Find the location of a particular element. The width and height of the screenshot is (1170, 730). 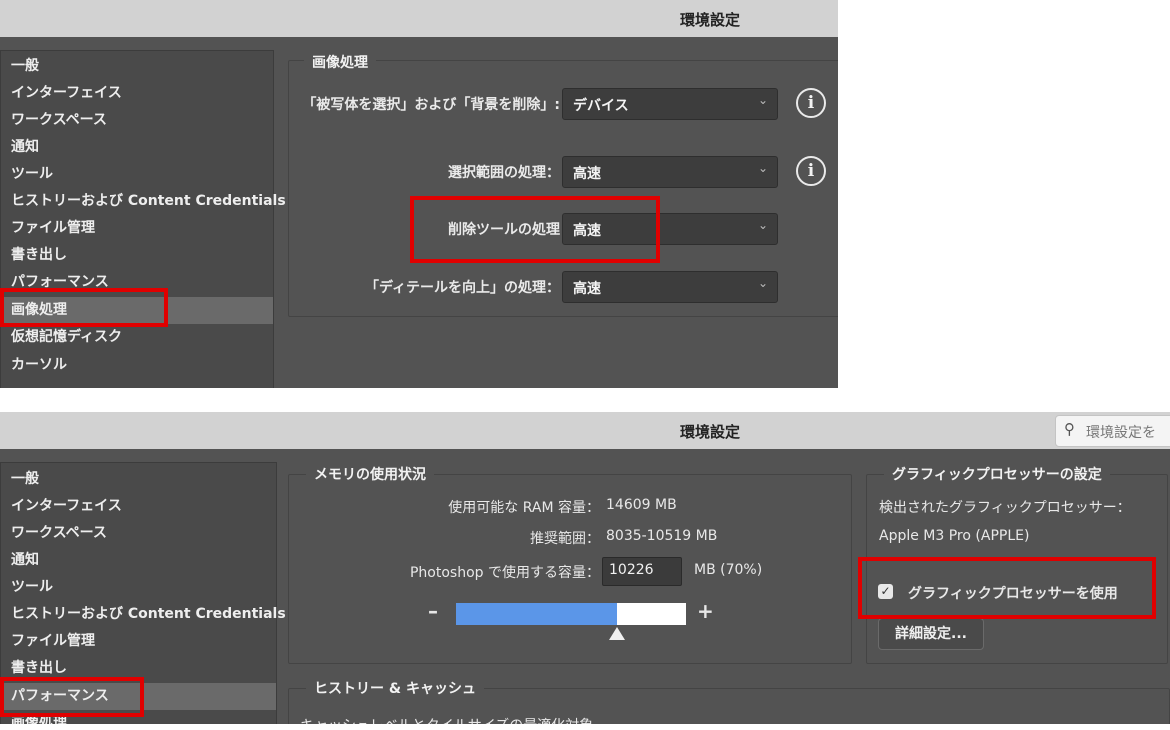

sidebar-item-cursors: カーソル is located at coordinates (137, 365).